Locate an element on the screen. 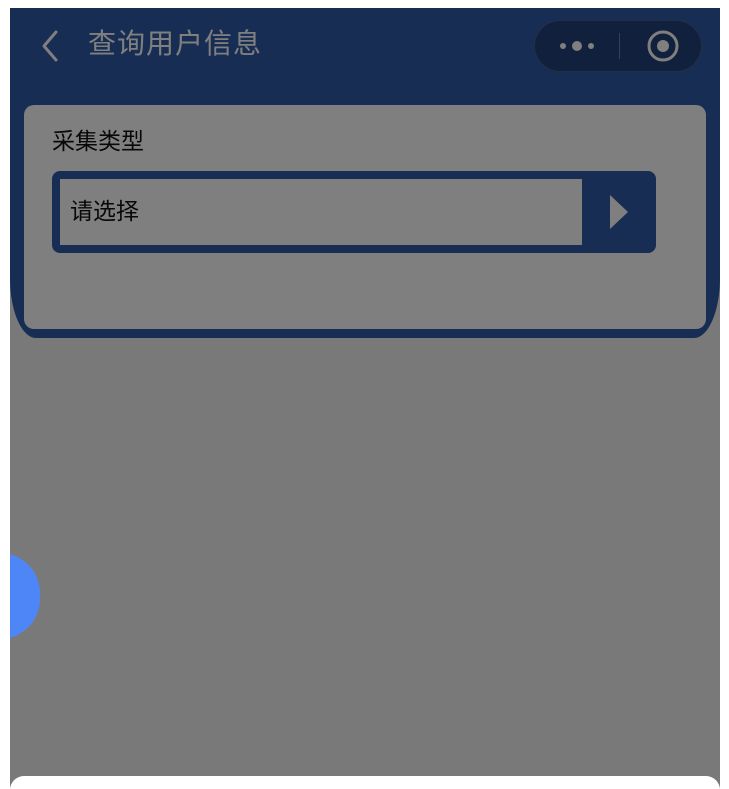 Image resolution: width=729 pixels, height=789 pixels. bottom-sheet is located at coordinates (365, 782).